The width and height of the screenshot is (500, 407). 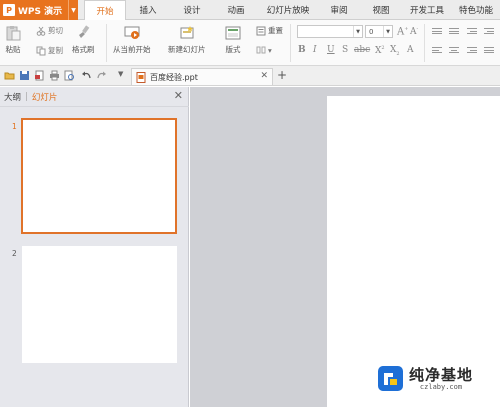 I want to click on shadow-s-icon: S, so click(x=345, y=50).